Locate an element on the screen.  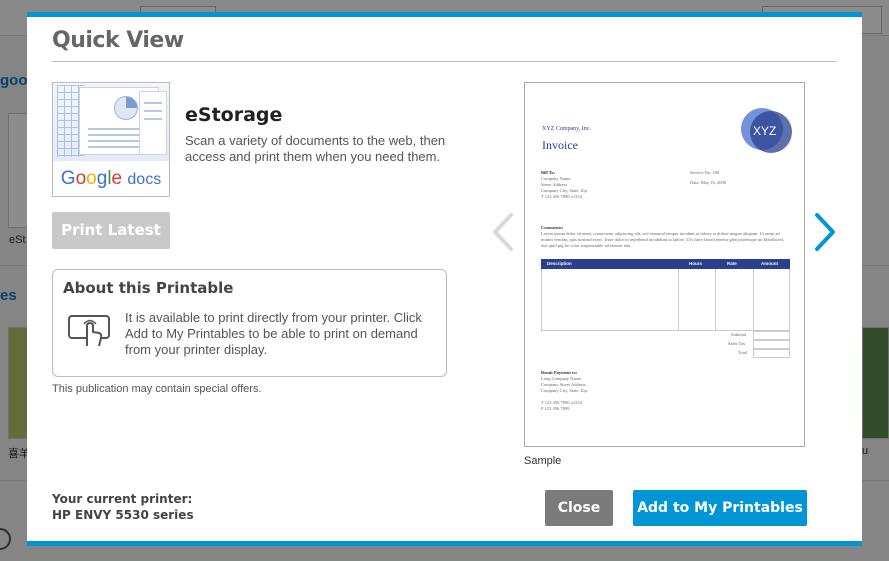
about-title: About this Printable is located at coordinates (148, 288).